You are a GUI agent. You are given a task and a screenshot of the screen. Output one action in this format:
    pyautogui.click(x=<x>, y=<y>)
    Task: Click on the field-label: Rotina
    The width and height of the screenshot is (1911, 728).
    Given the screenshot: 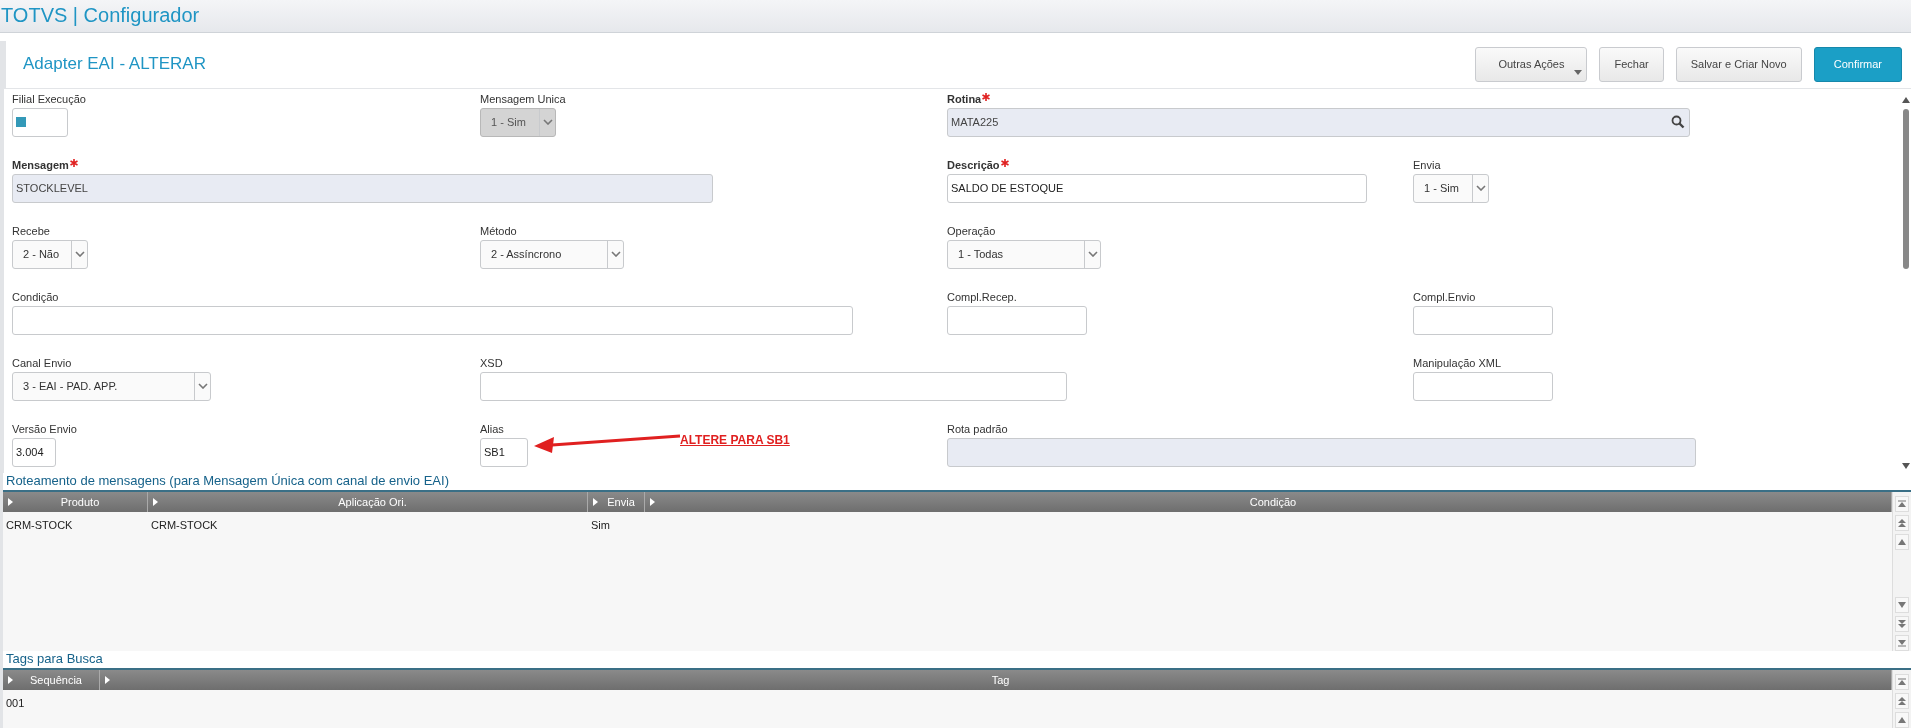 What is the action you would take?
    pyautogui.click(x=964, y=98)
    